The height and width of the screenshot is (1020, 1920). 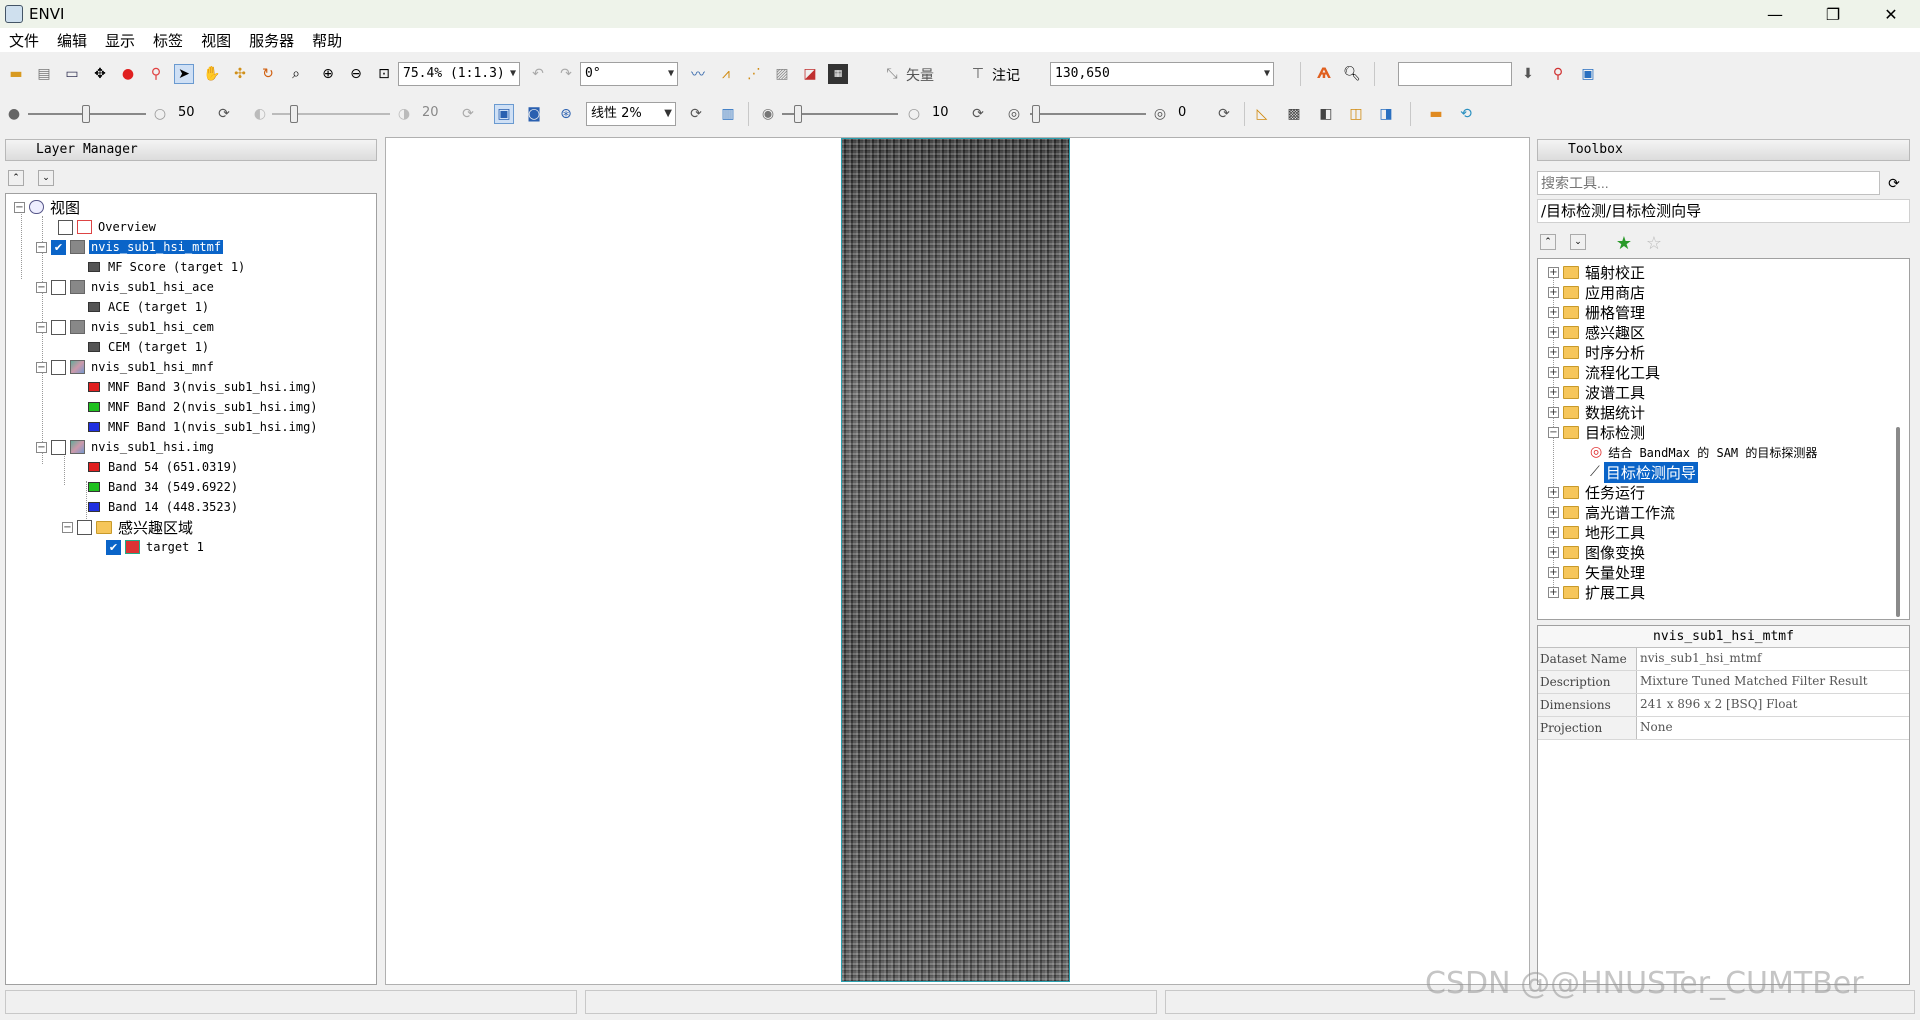 I want to click on raster-image, so click(x=955, y=560).